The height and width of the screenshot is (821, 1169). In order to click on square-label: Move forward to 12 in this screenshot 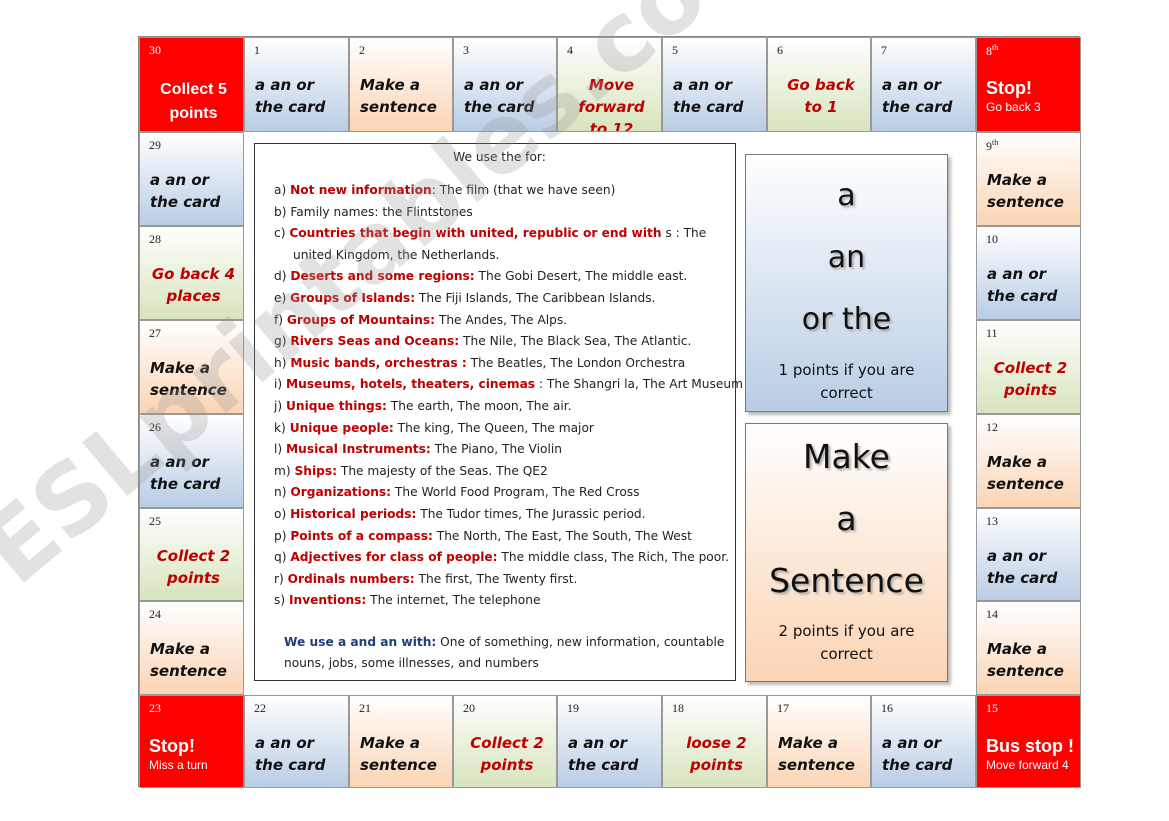, I will do `click(611, 103)`.